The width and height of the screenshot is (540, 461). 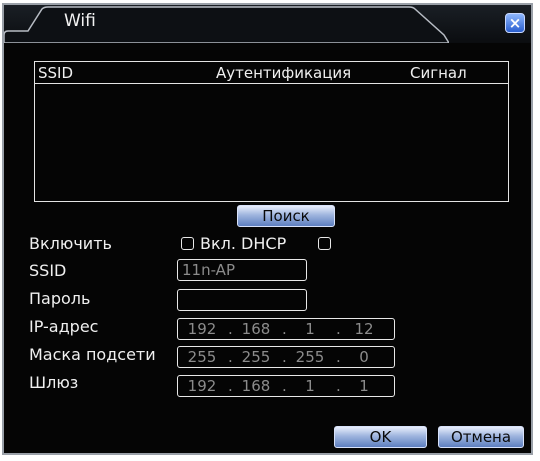 I want to click on table-header: SSID Аутентификация Сигнал, so click(x=271, y=73).